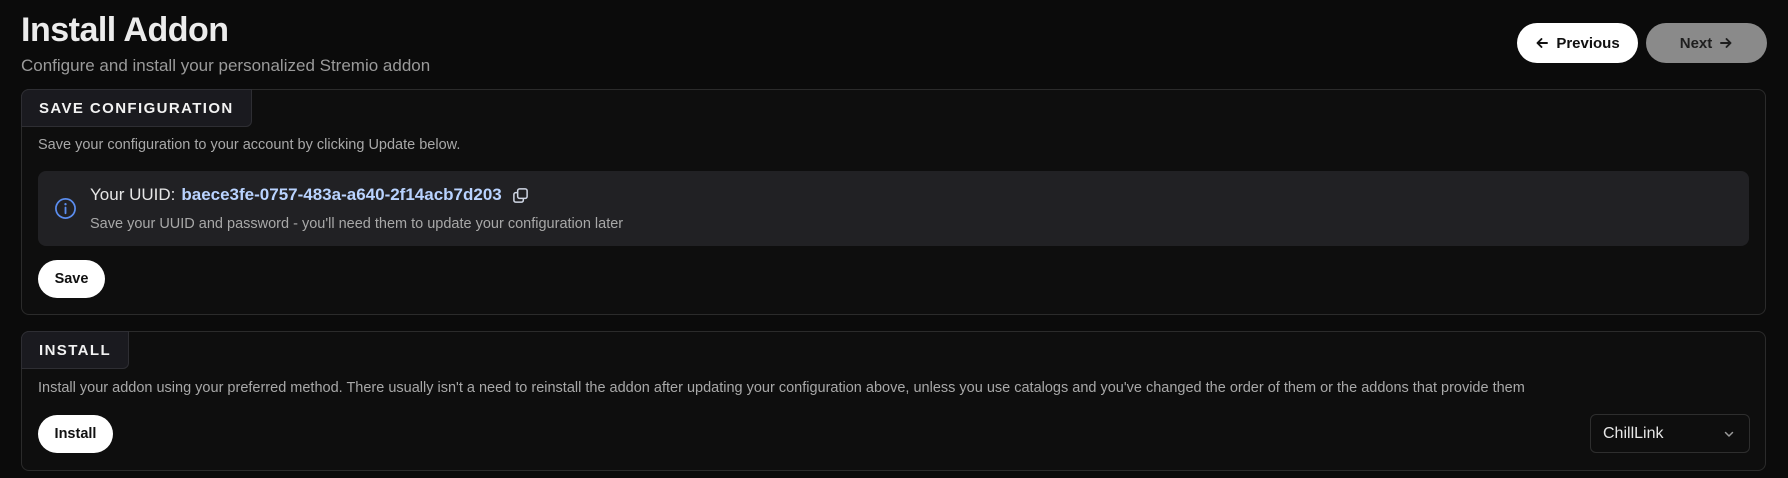  Describe the element at coordinates (1696, 43) in the screenshot. I see `next-button-label: Next` at that location.